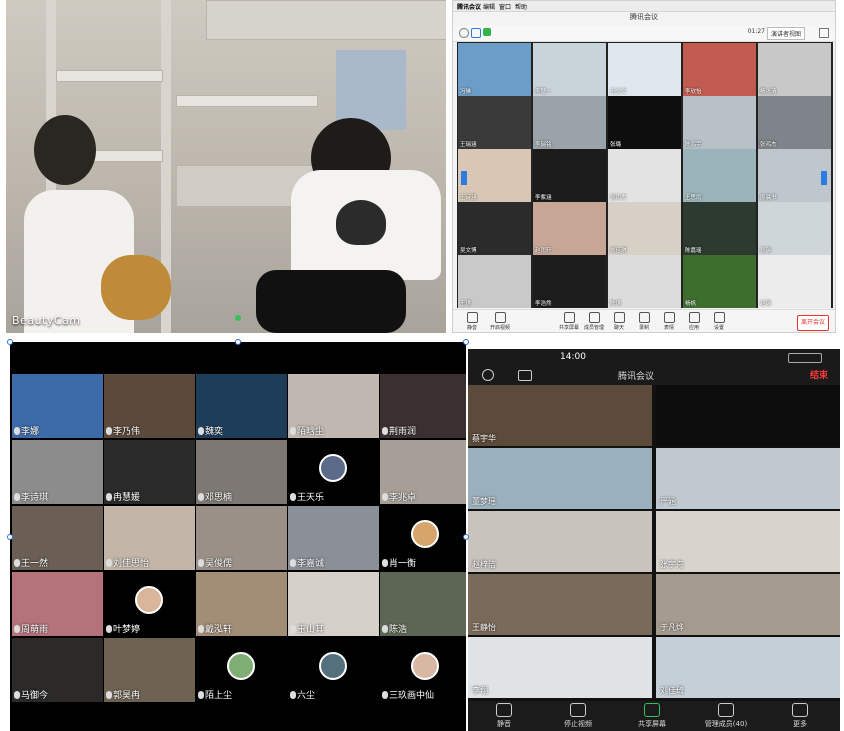 This screenshot has width=844, height=731. I want to click on speaker-icon, so click(488, 375).